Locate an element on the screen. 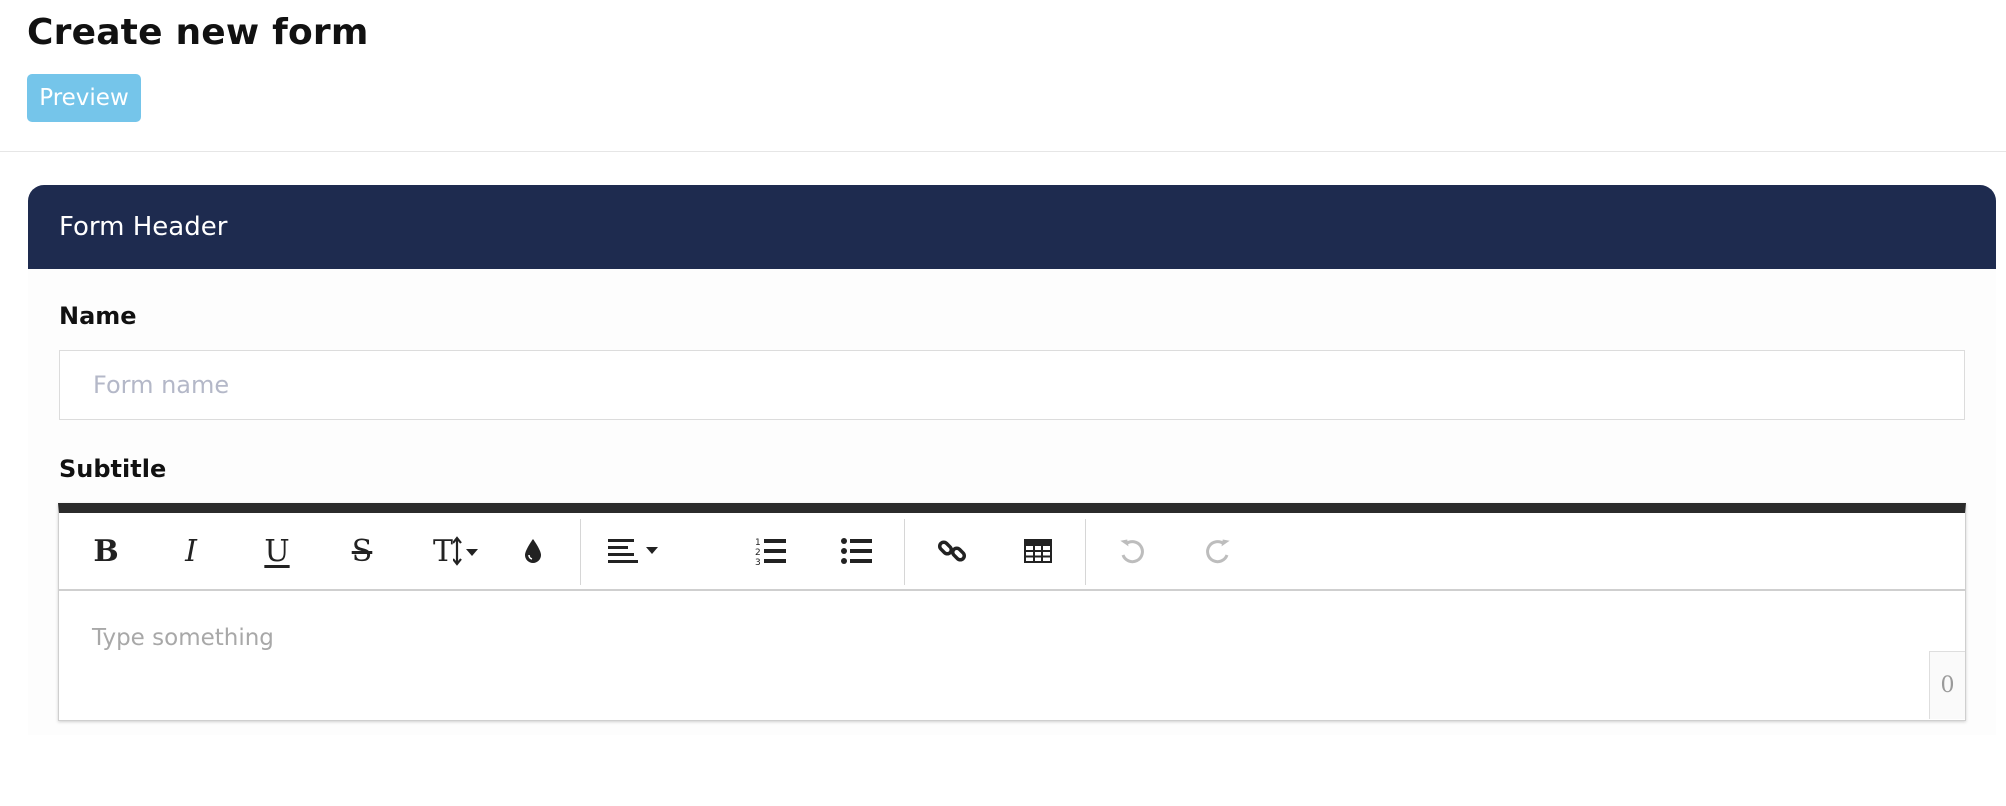 This screenshot has width=2006, height=806. undo-button is located at coordinates (1132, 551).